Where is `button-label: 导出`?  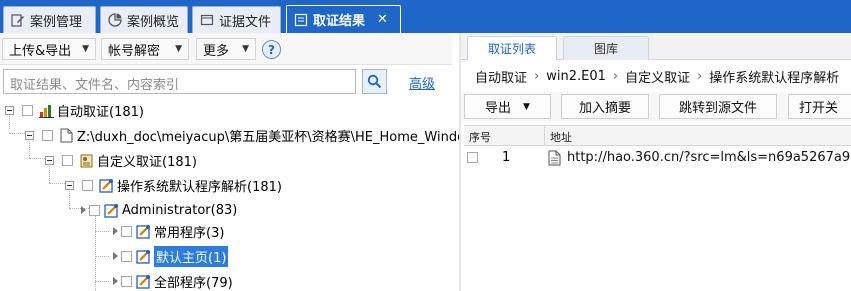
button-label: 导出 is located at coordinates (498, 108).